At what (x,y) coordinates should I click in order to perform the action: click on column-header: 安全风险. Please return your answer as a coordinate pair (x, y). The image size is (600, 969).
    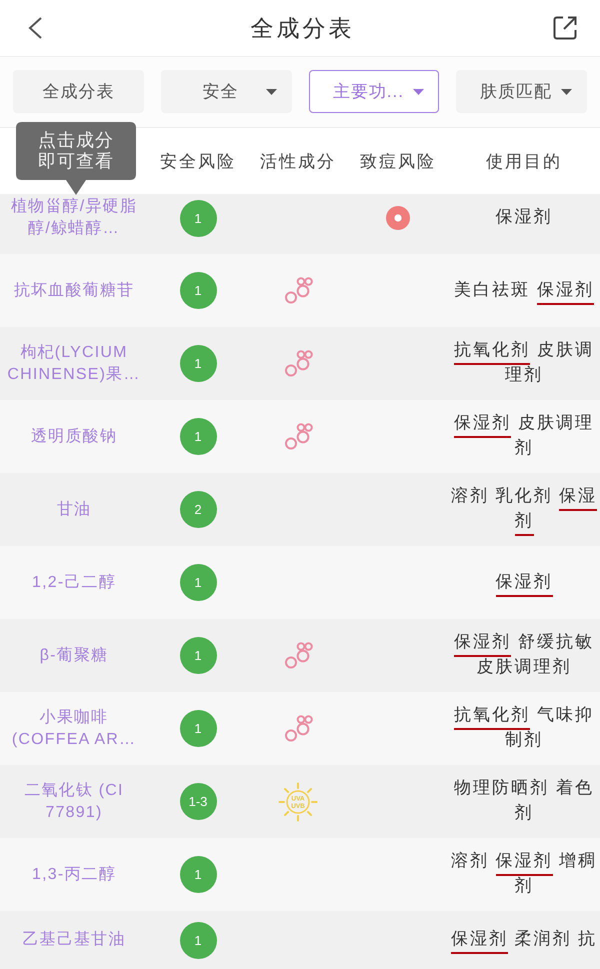
    Looking at the image, I should click on (198, 161).